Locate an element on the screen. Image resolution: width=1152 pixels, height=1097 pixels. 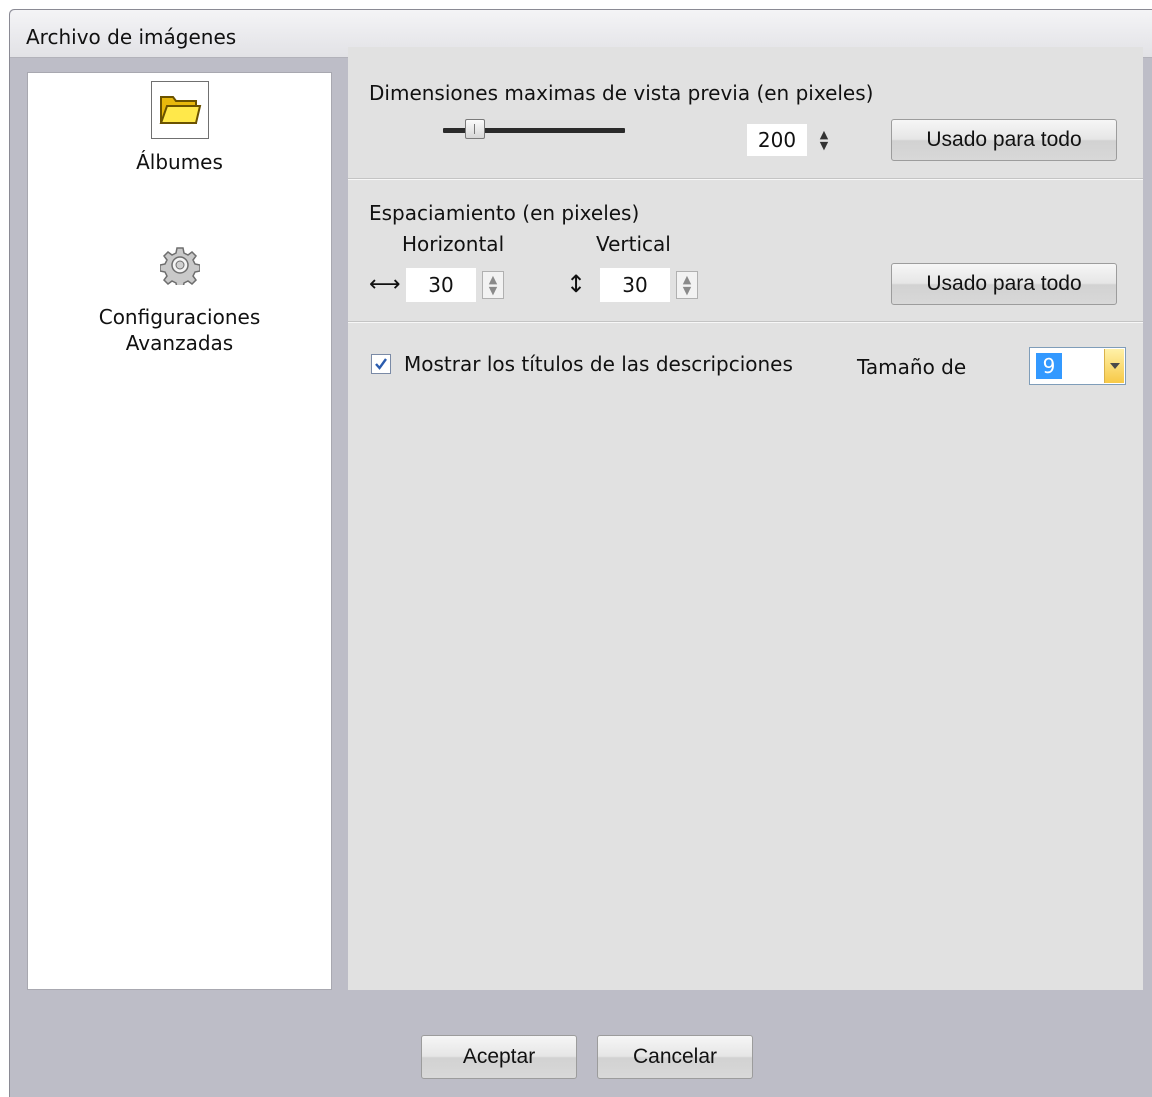
font-size-select: 9 is located at coordinates (1077, 366).